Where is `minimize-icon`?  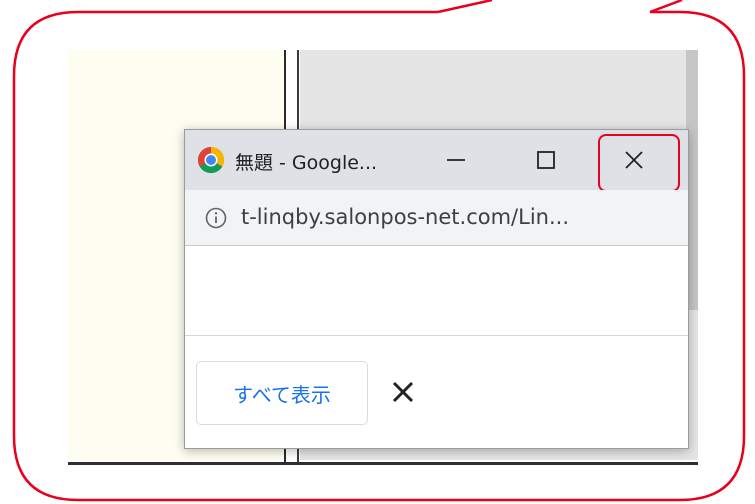
minimize-icon is located at coordinates (456, 160).